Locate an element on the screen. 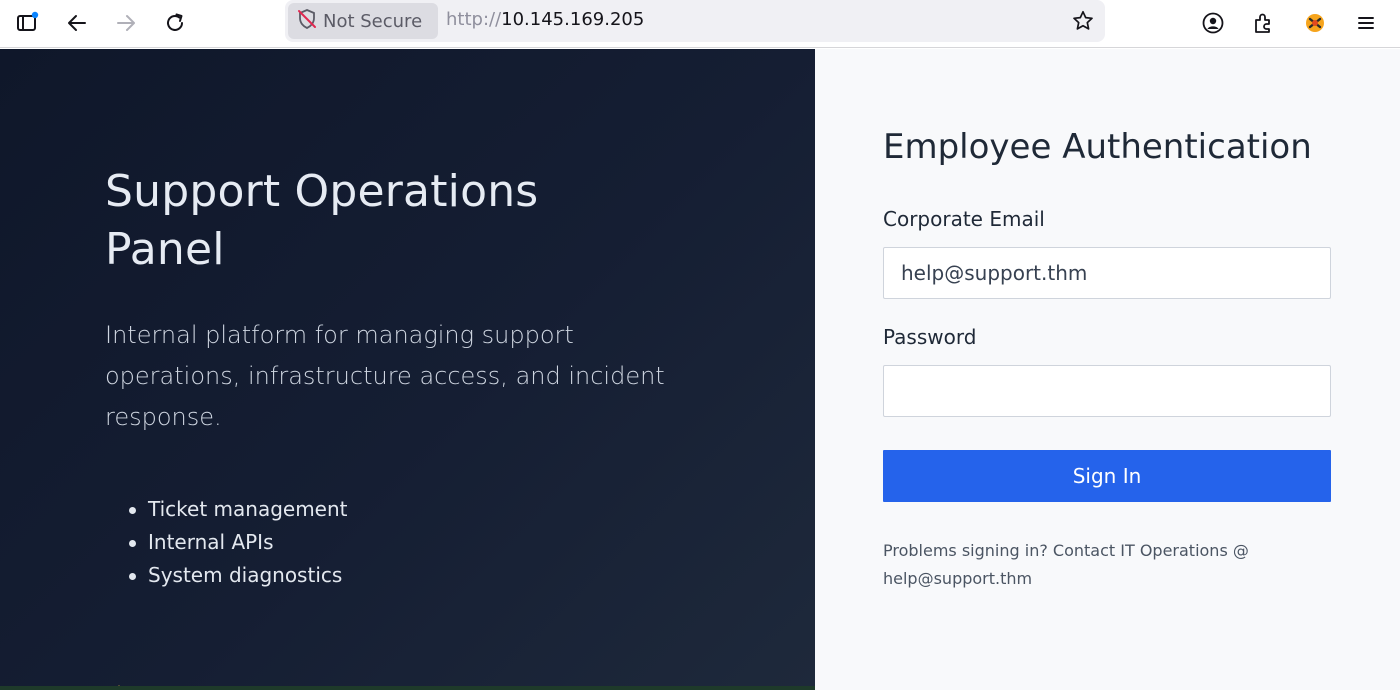 The height and width of the screenshot is (690, 1400). extensions-icon is located at coordinates (1263, 23).